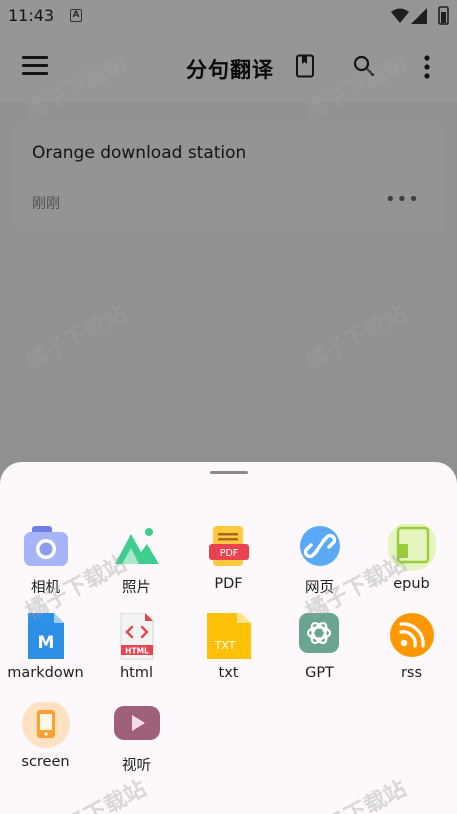 Image resolution: width=457 pixels, height=814 pixels. Describe the element at coordinates (137, 651) in the screenshot. I see `svg-text: HTML` at that location.